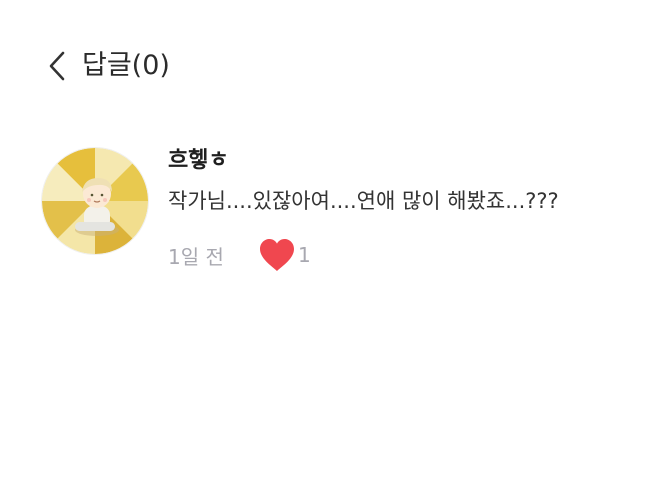  What do you see at coordinates (363, 201) in the screenshot?
I see `comment-text: 작가님....있잖아여....연애 많이 해봤죠...???` at bounding box center [363, 201].